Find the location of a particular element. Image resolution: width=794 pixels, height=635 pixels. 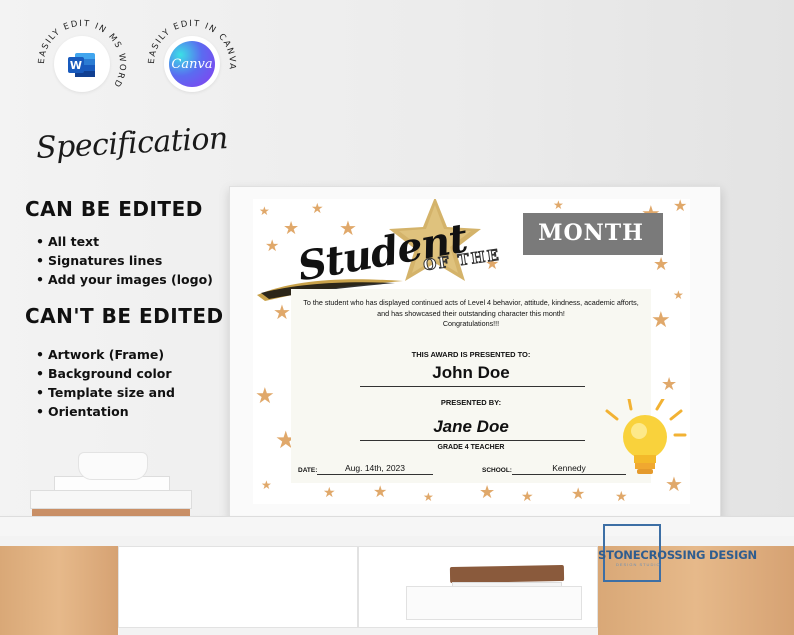

brand-logo: STONECROSSING DESIGN DESIGN STUDIO is located at coordinates (683, 554).